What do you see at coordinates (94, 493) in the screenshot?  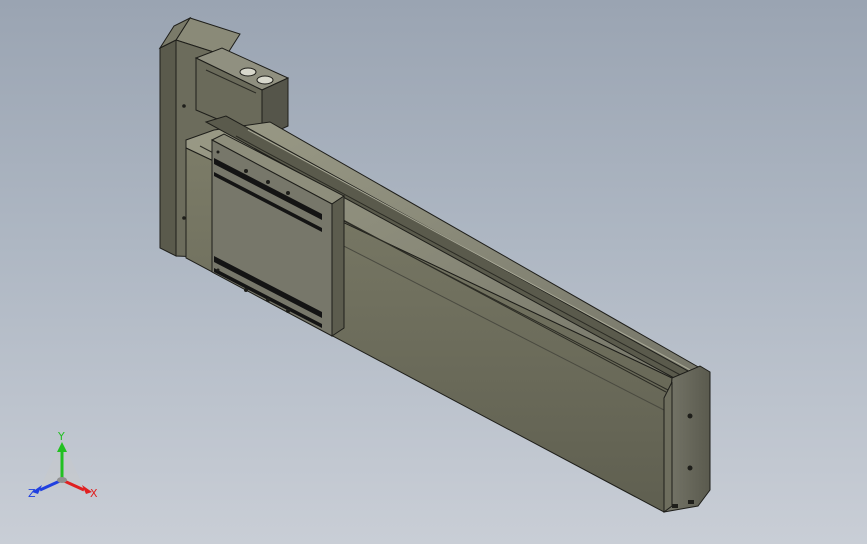 I see `x-axis-label: X` at bounding box center [94, 493].